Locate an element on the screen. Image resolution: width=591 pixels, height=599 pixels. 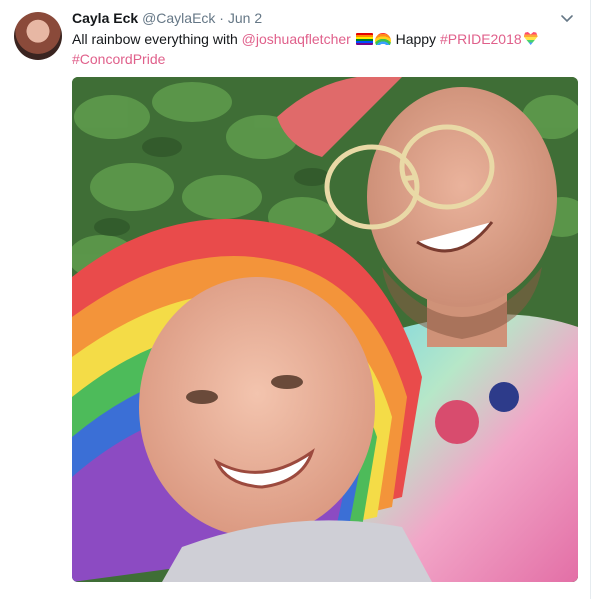
tweet-timestamp: Jun 2 is located at coordinates (245, 18).